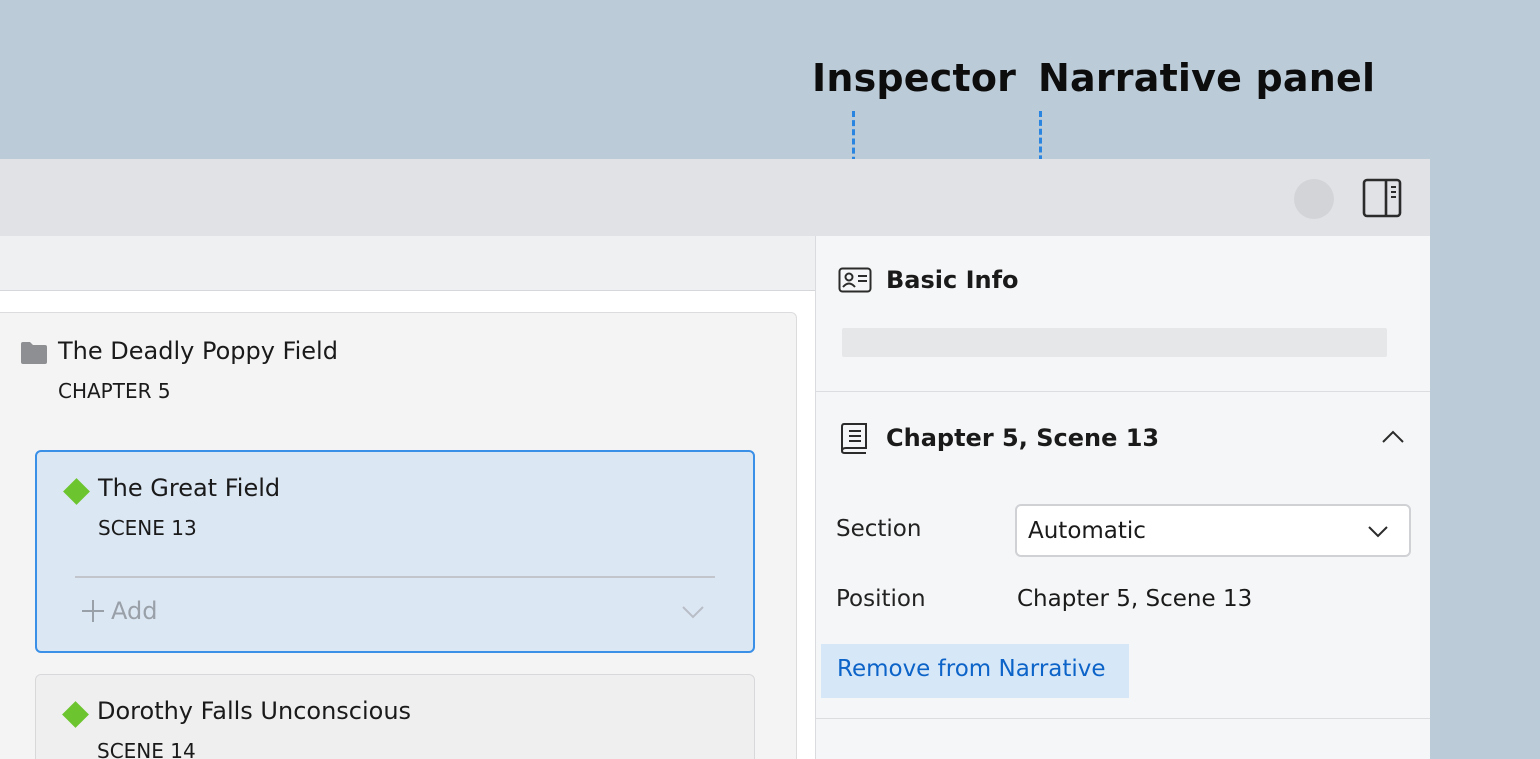 Image resolution: width=1540 pixels, height=759 pixels. What do you see at coordinates (146, 749) in the screenshot?
I see `scene-label: SCENE 14` at bounding box center [146, 749].